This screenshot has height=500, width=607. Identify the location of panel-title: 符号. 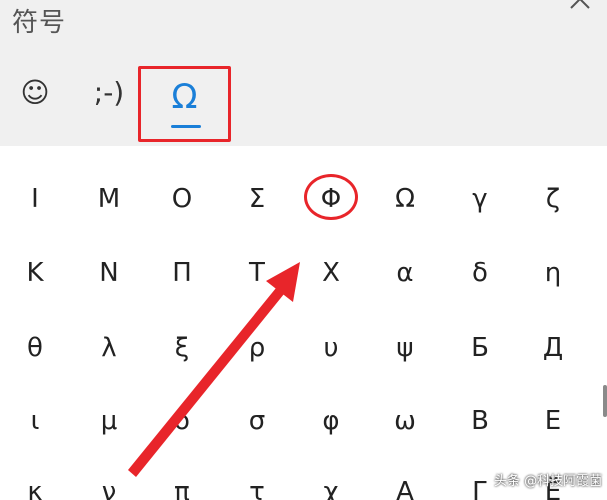
(39, 23).